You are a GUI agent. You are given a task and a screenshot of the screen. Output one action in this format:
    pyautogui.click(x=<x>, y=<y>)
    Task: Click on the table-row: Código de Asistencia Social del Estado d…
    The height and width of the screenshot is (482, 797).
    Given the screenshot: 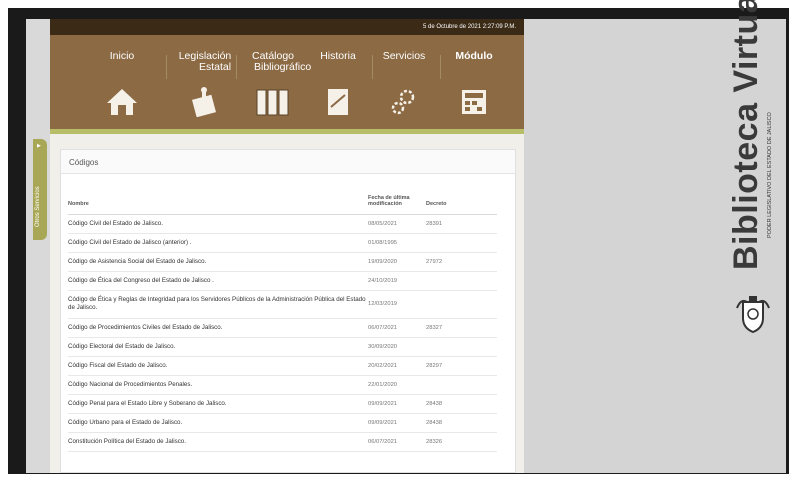 What is the action you would take?
    pyautogui.click(x=282, y=262)
    